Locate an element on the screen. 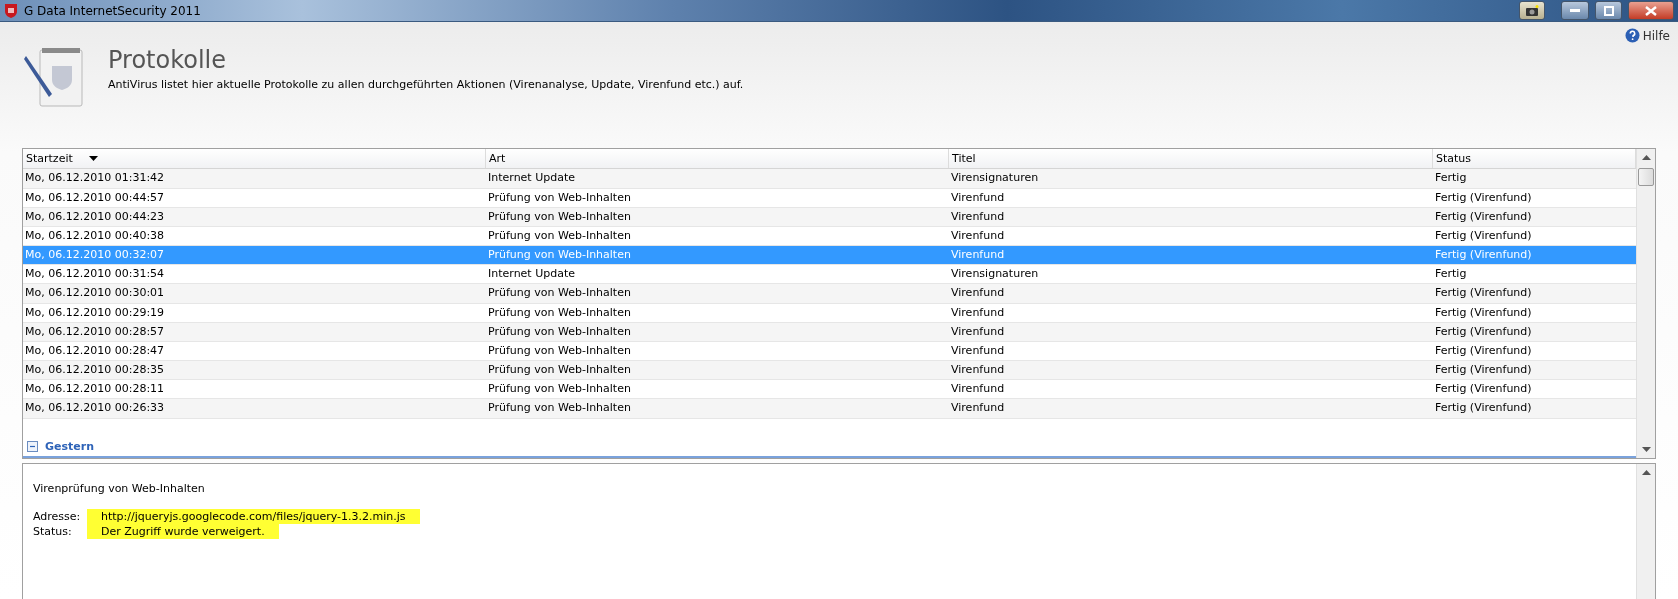  field-value: Der Zugriff wurde verweigert. is located at coordinates (183, 531).